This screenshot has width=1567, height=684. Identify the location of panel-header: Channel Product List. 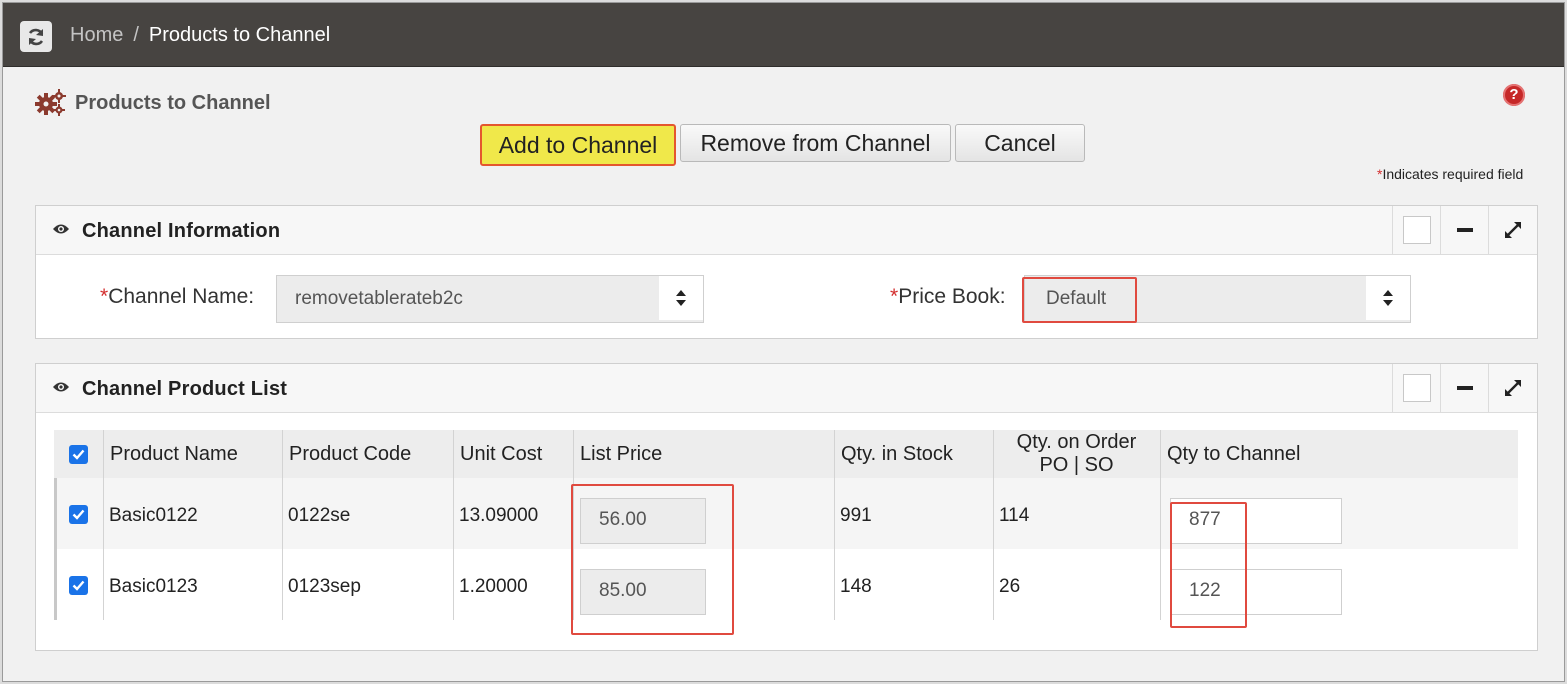
(786, 388).